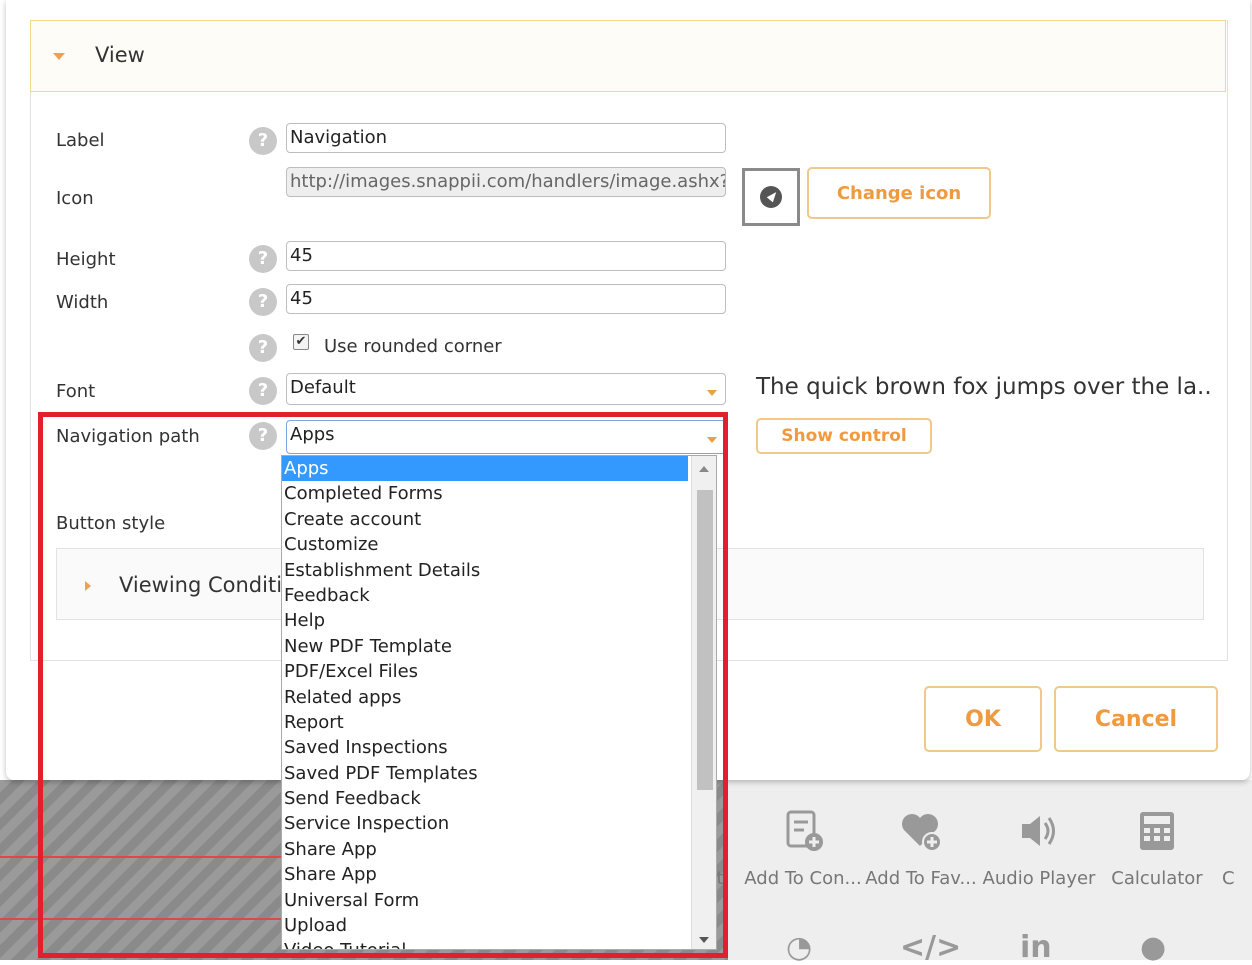 Image resolution: width=1252 pixels, height=965 pixels. I want to click on navigation-path-select: Apps, so click(506, 437).